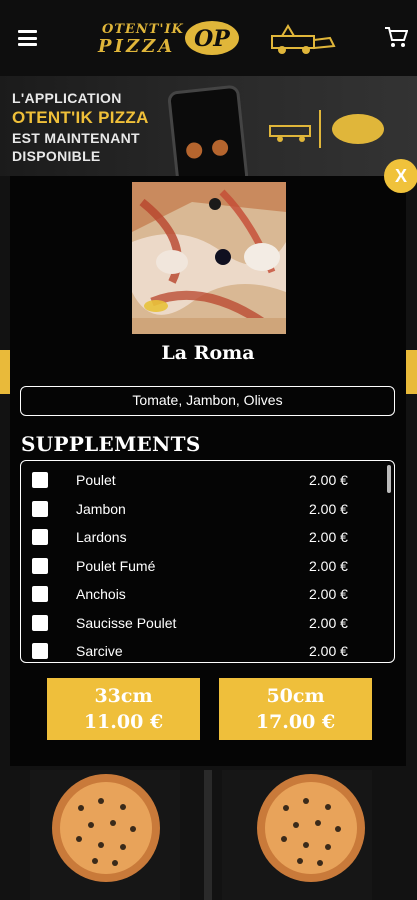 This screenshot has width=417, height=900. What do you see at coordinates (99, 651) in the screenshot?
I see `supplement-name: Sarcive` at bounding box center [99, 651].